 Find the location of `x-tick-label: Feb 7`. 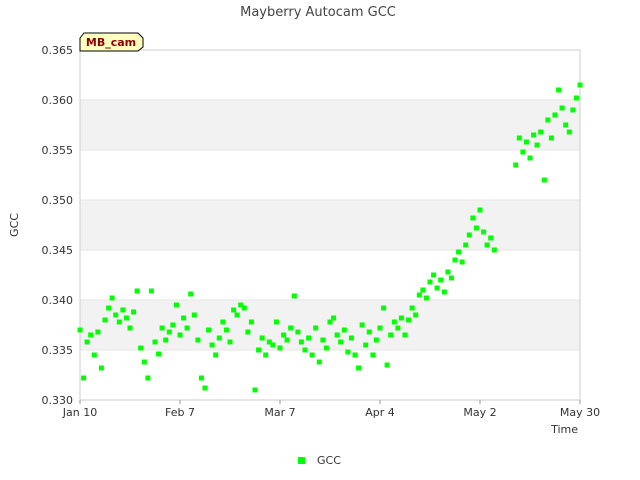

x-tick-label: Feb 7 is located at coordinates (180, 412).